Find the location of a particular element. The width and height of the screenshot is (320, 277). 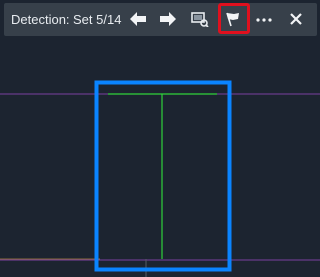

more-options-button is located at coordinates (264, 19).